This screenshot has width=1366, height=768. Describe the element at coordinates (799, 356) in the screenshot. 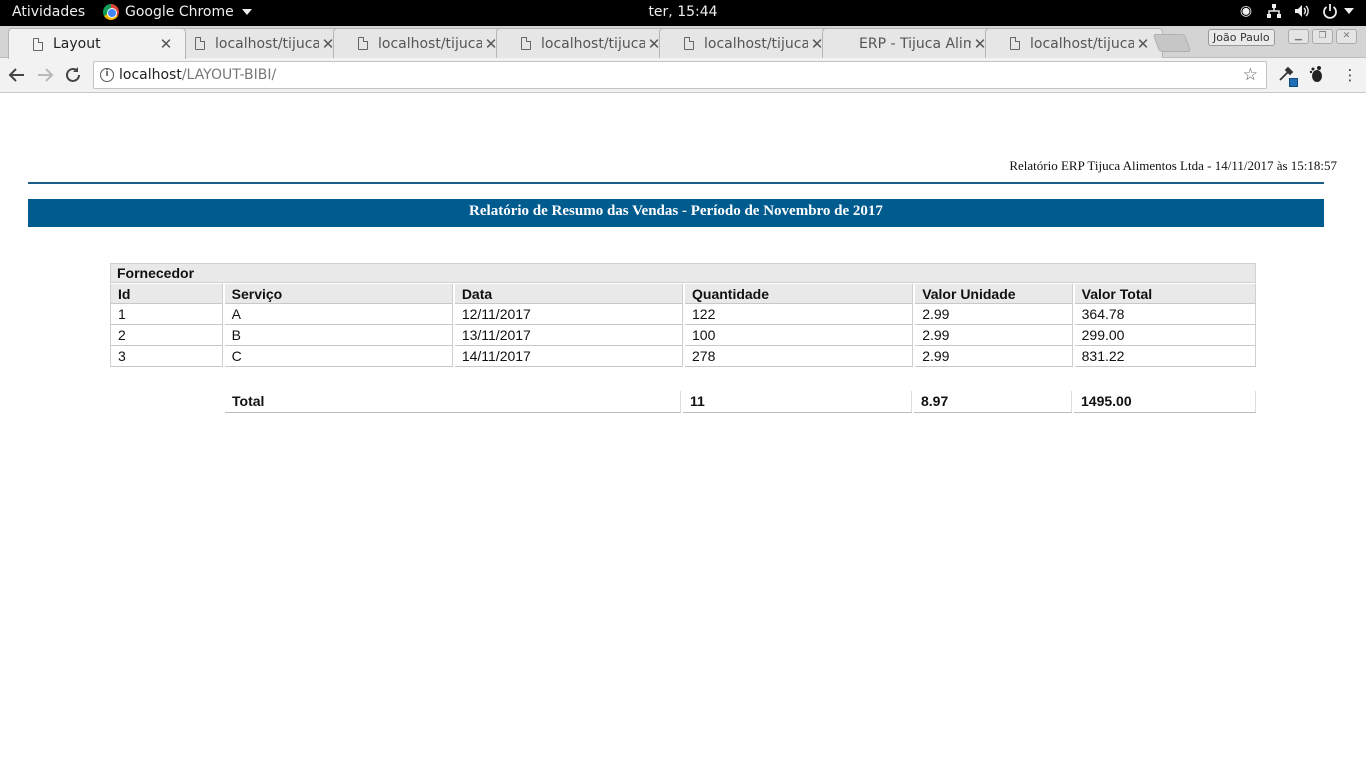

I see `cell-quantidade: 278` at that location.